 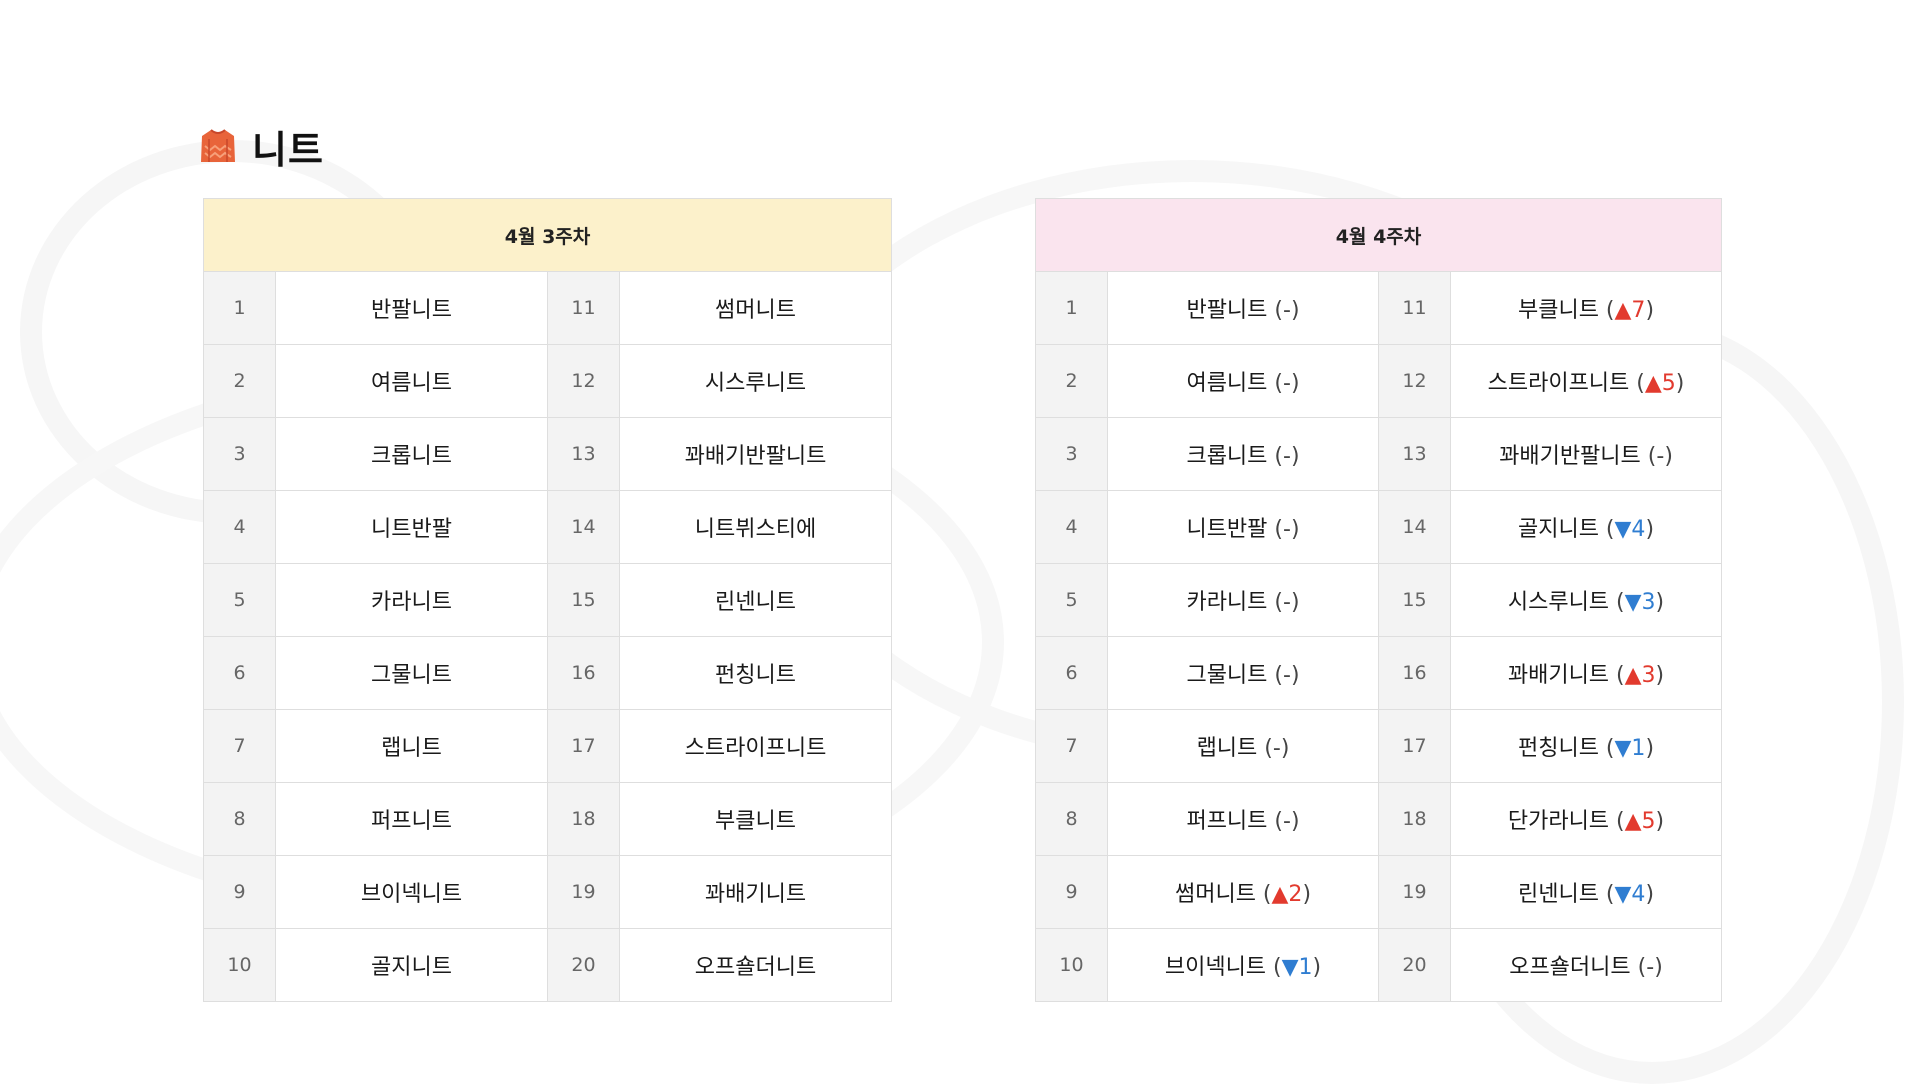 I want to click on list-item: 오프숄더니트 (-), so click(x=1586, y=965).